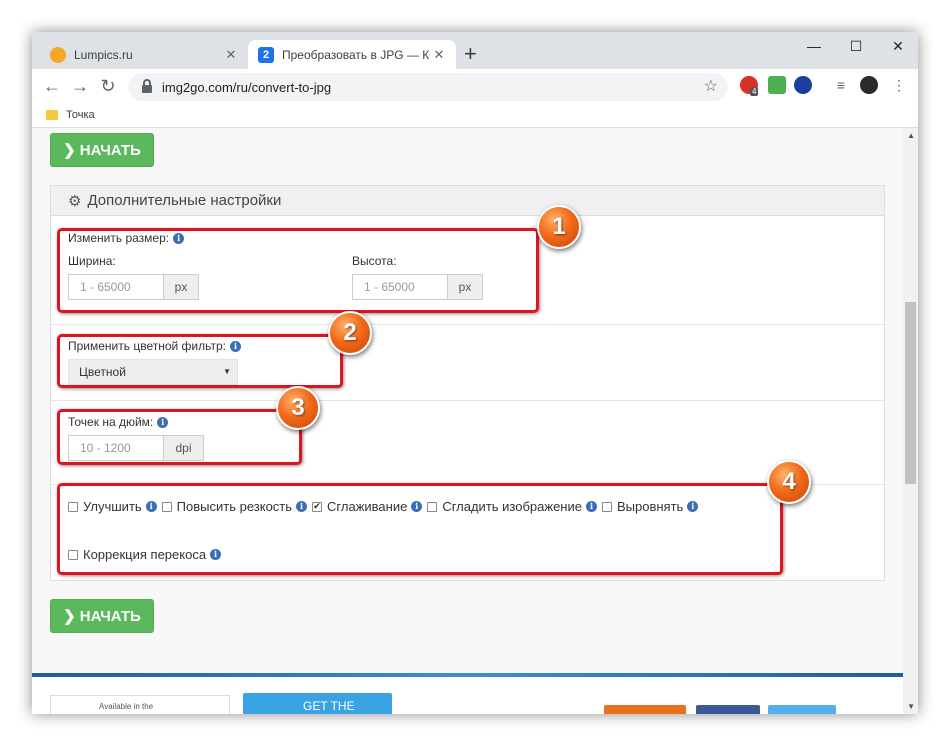  Describe the element at coordinates (317, 703) in the screenshot. I see `get-app-badge: GET THE` at that location.